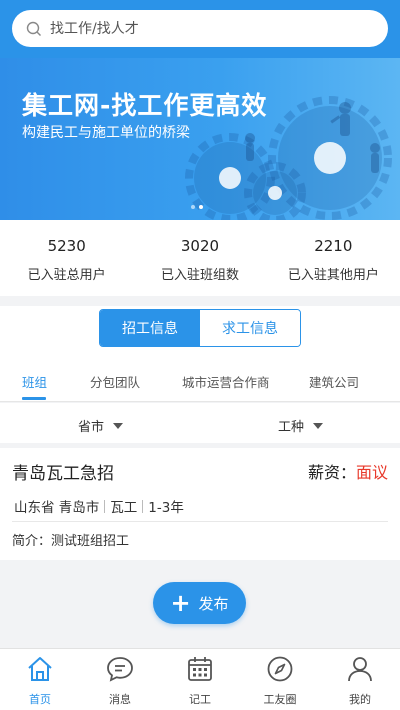 This screenshot has height=710, width=400. I want to click on salary-value: 面议, so click(371, 472).